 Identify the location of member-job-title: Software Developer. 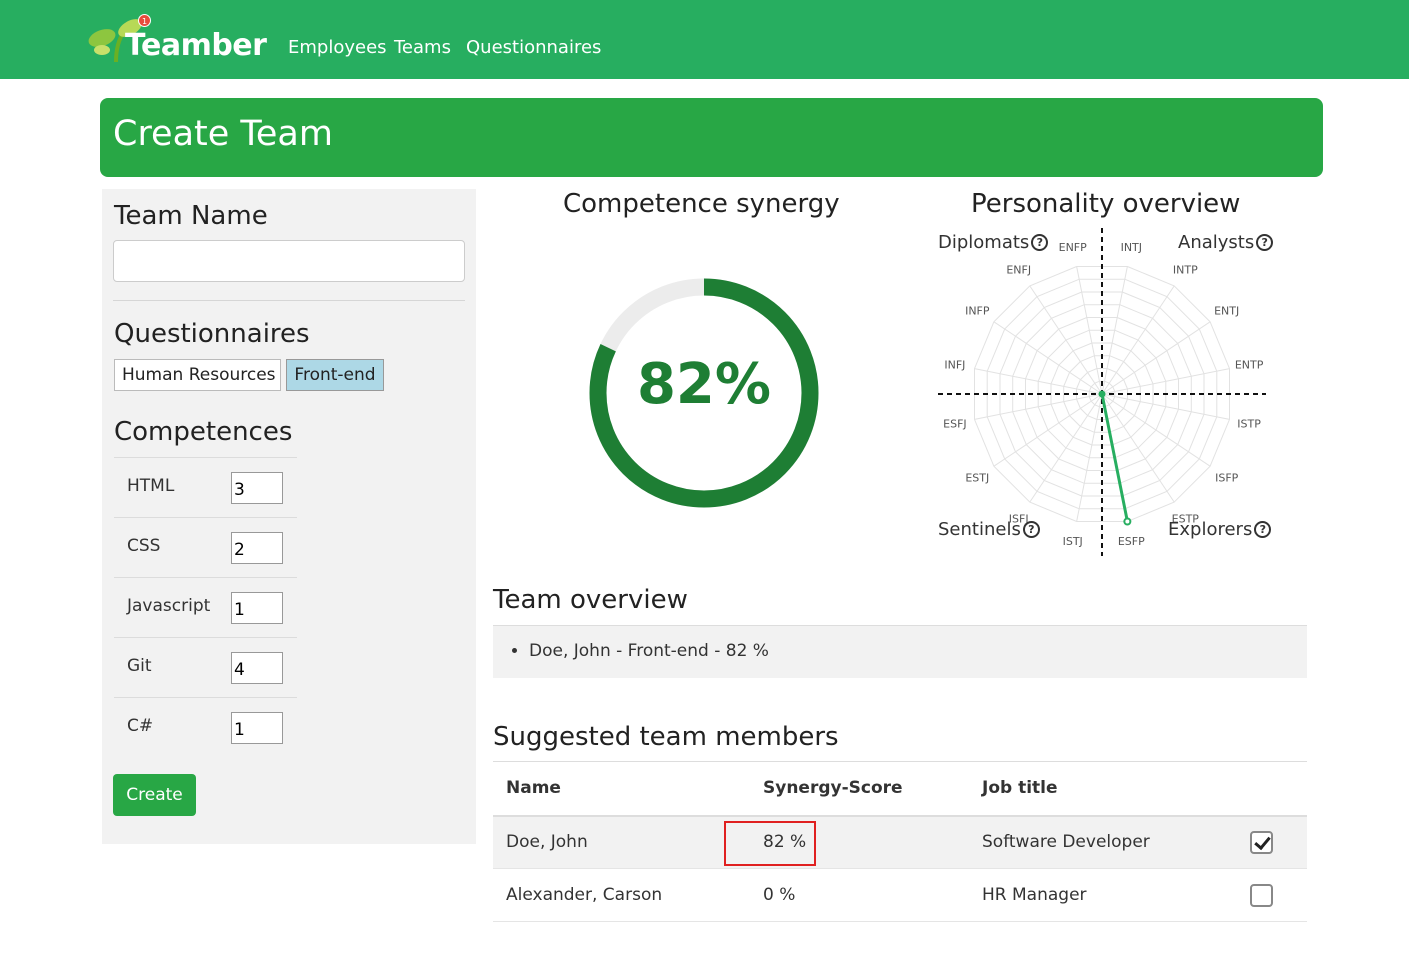
(1103, 842).